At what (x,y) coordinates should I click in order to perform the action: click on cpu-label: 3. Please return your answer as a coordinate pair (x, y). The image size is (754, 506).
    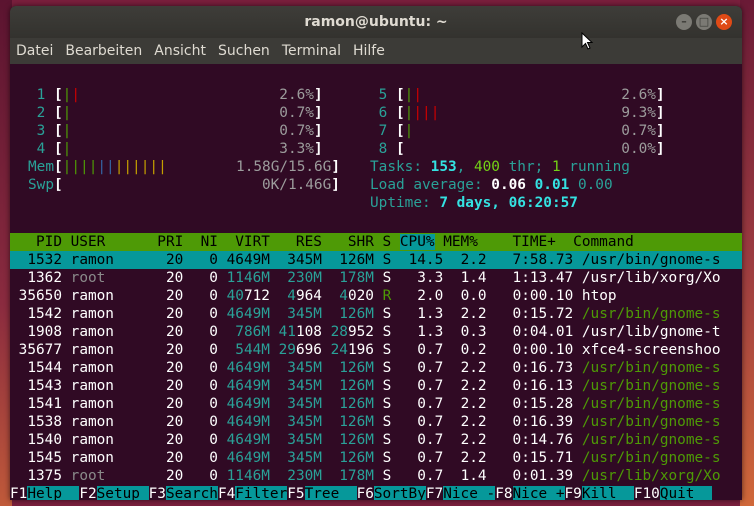
    Looking at the image, I should click on (41, 131).